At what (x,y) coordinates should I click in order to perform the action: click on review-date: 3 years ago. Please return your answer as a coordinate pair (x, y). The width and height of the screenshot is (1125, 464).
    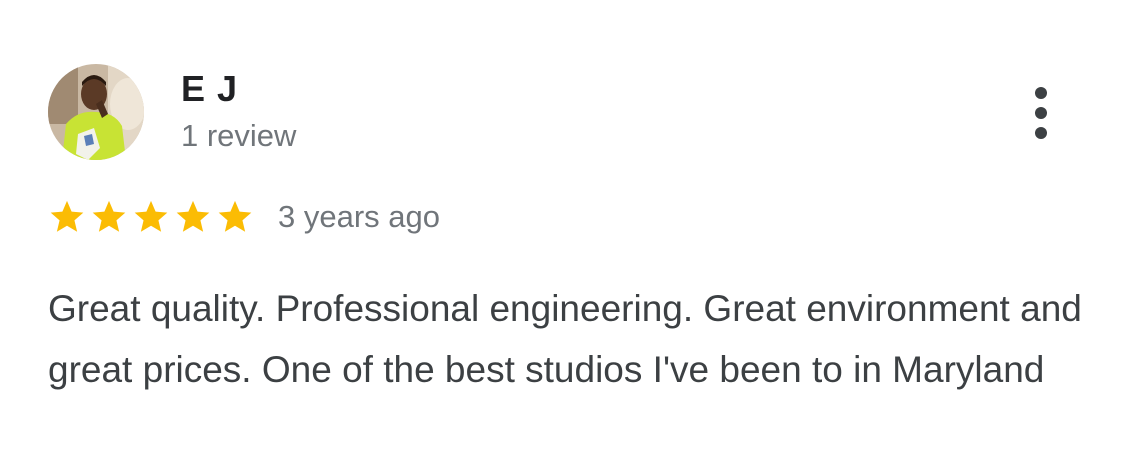
    Looking at the image, I should click on (359, 216).